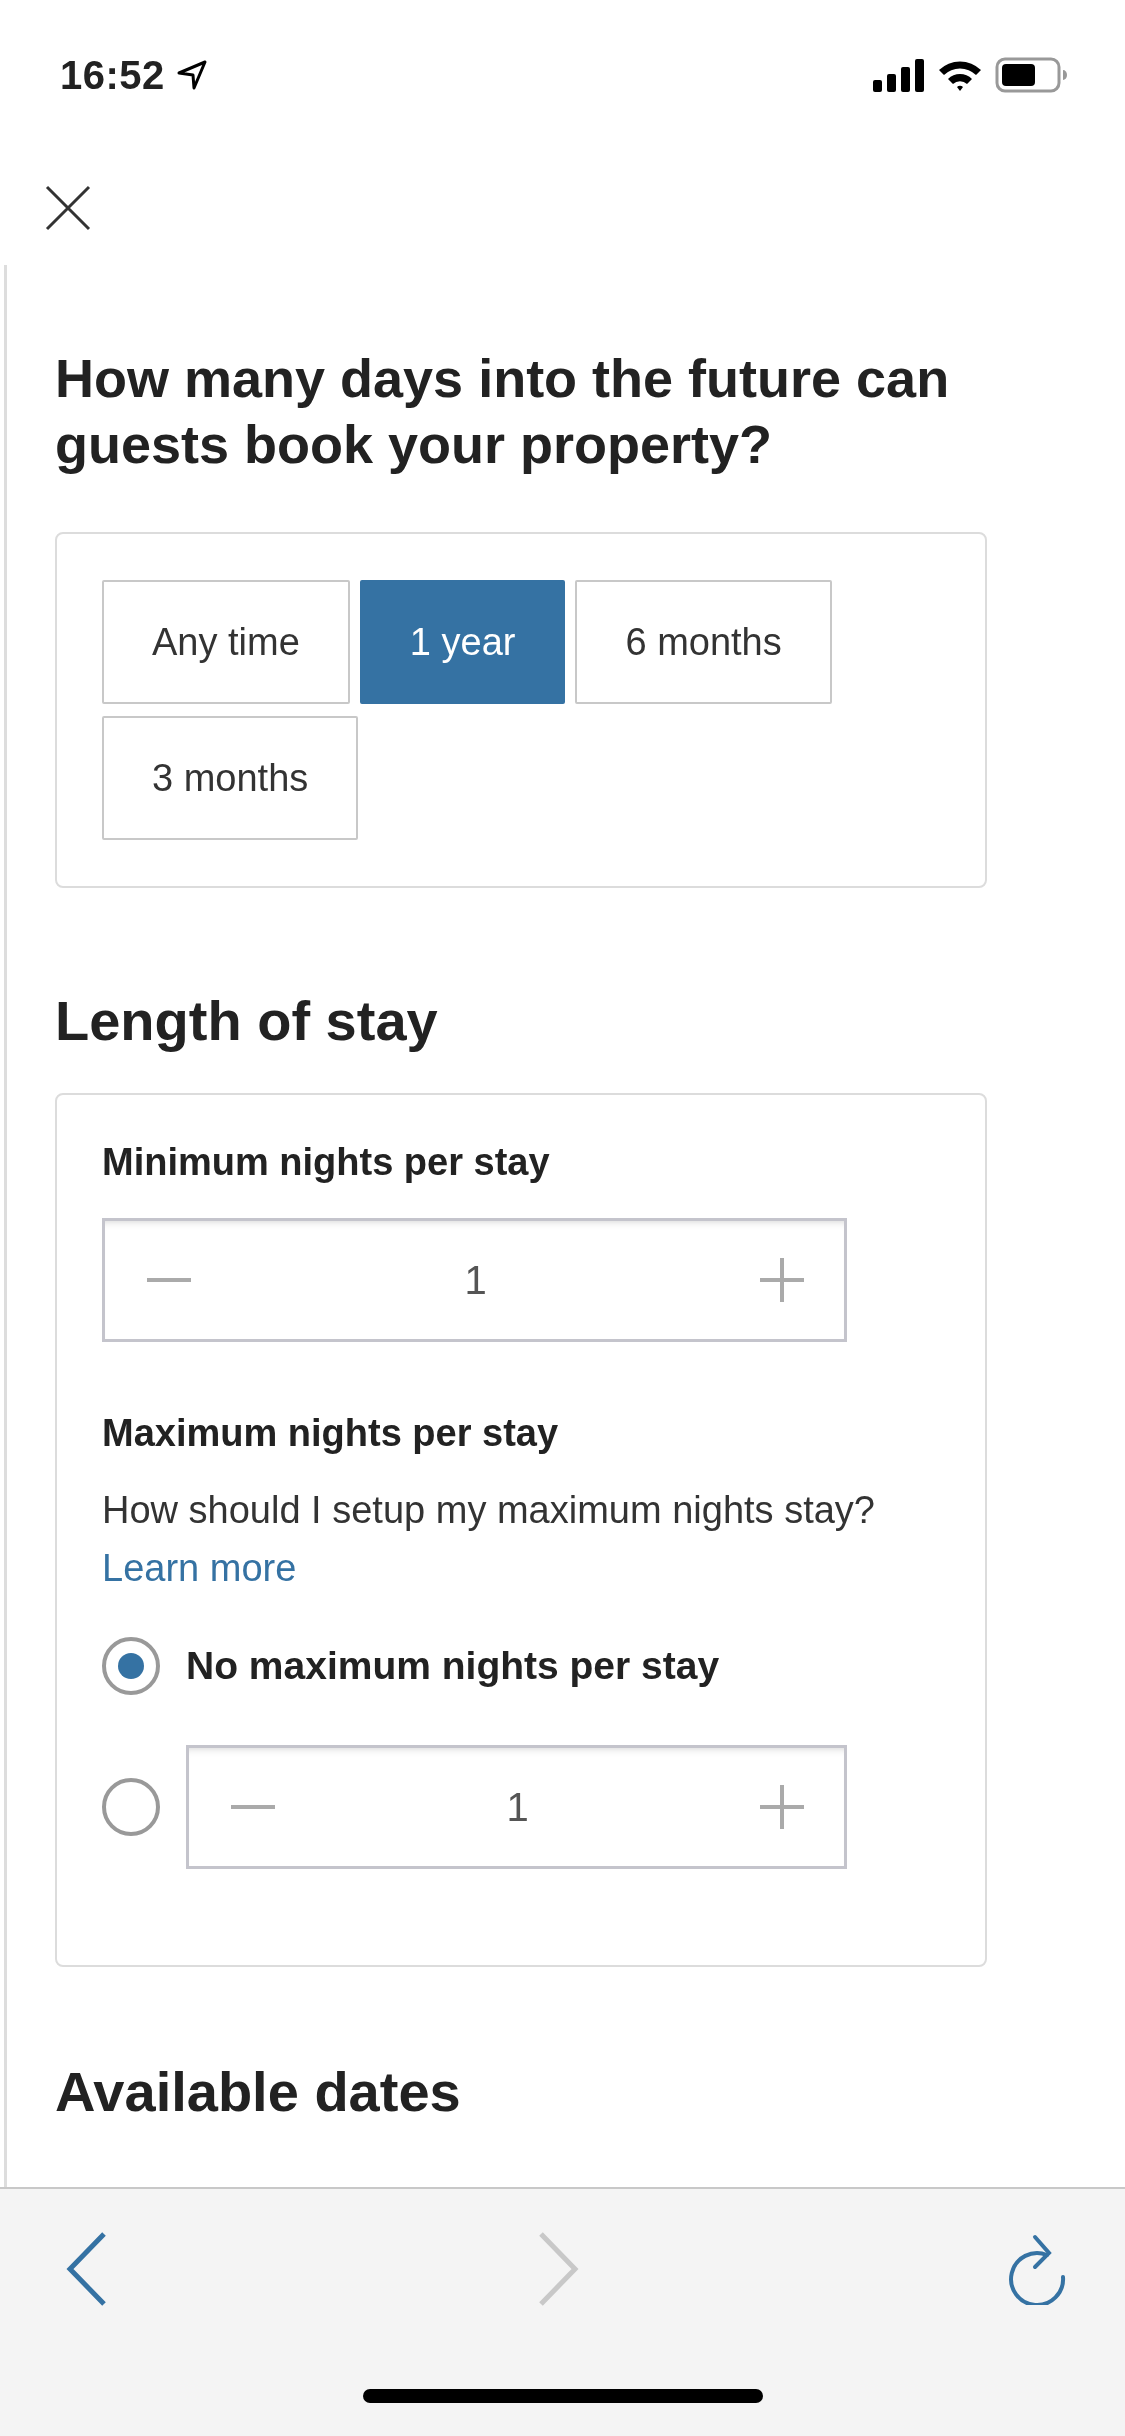 The height and width of the screenshot is (2436, 1125). What do you see at coordinates (226, 642) in the screenshot?
I see `period-option: Any time` at bounding box center [226, 642].